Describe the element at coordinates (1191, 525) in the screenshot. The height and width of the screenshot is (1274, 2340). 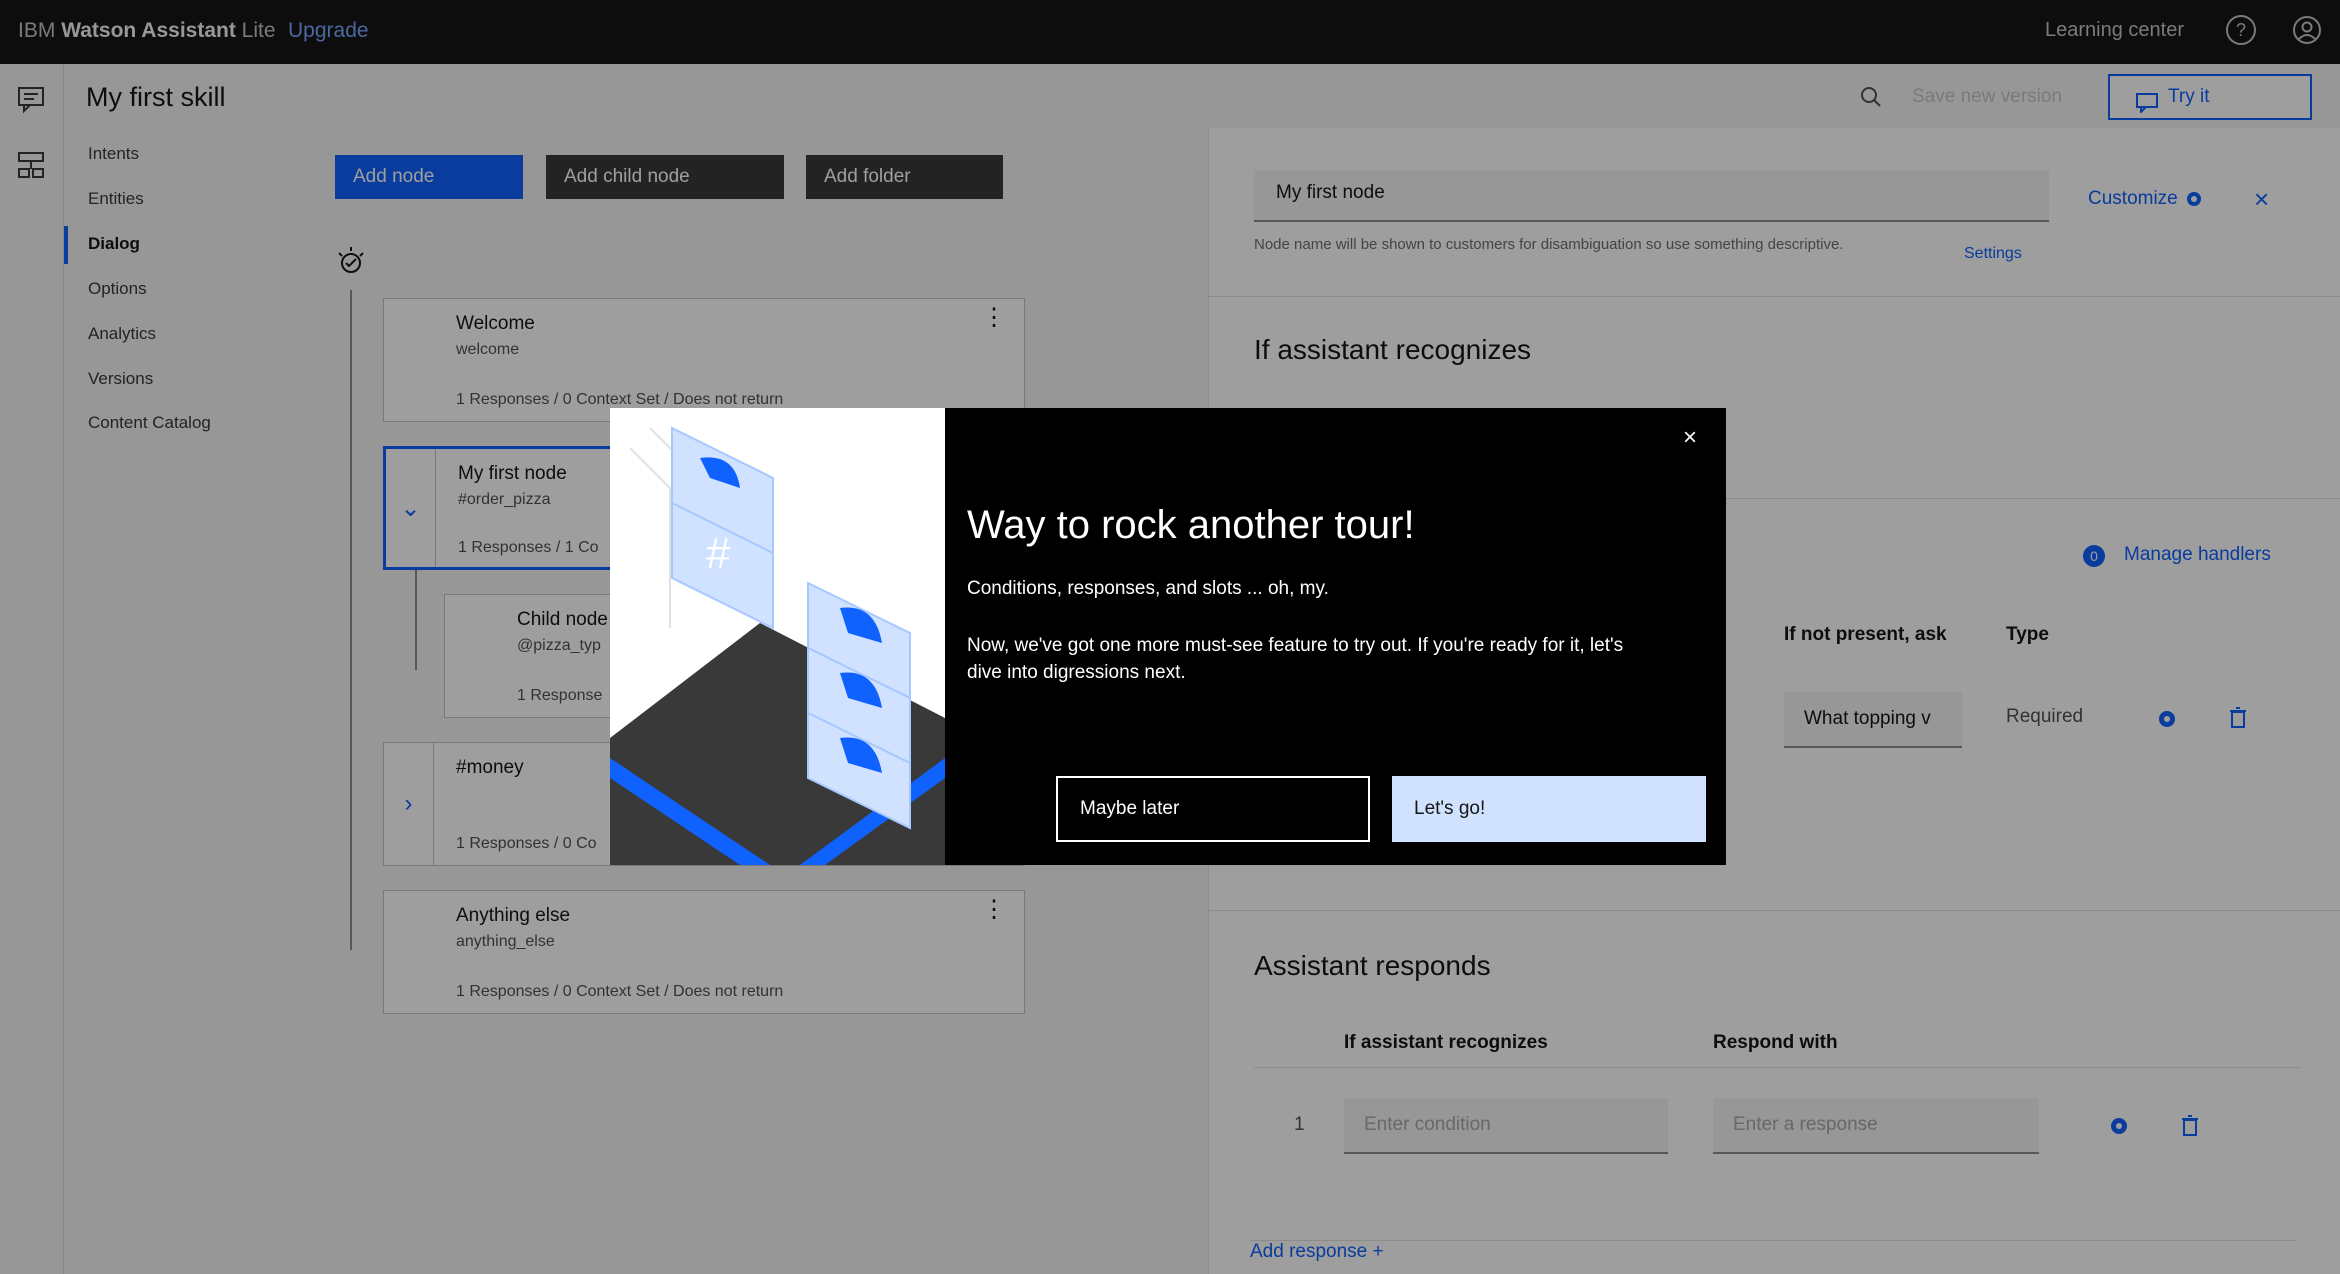
I see `modal-title: Way to rock another tour!` at that location.